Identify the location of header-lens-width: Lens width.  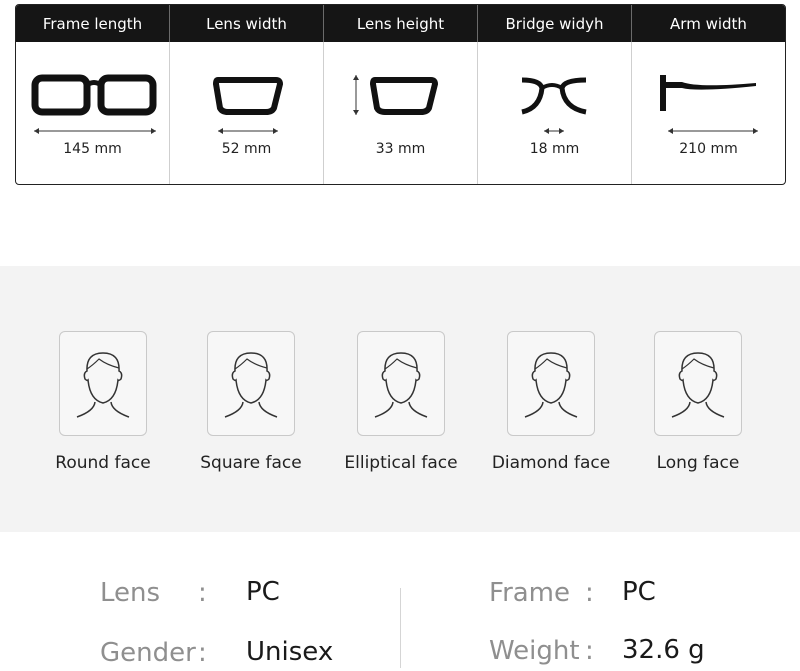
(247, 23).